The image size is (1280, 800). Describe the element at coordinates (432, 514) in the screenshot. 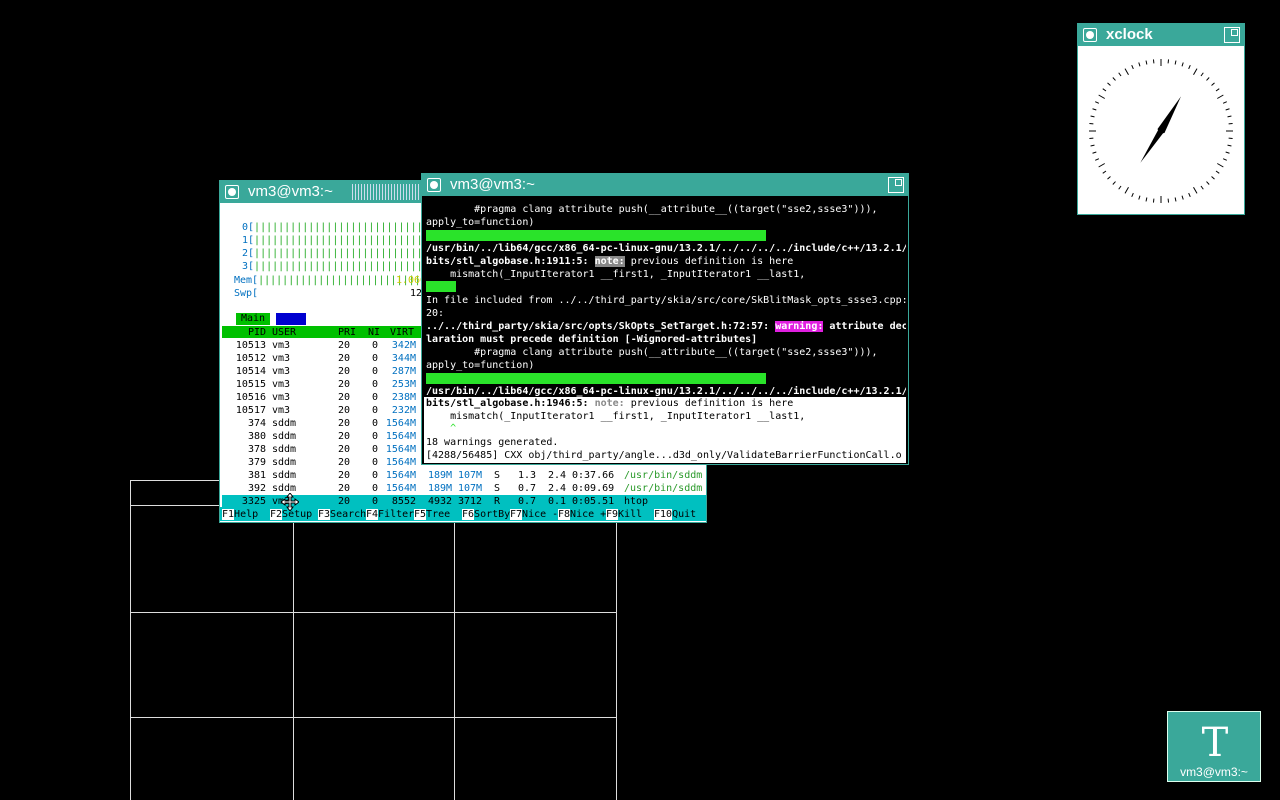

I see `fkey-tree-button: F5Tree` at that location.